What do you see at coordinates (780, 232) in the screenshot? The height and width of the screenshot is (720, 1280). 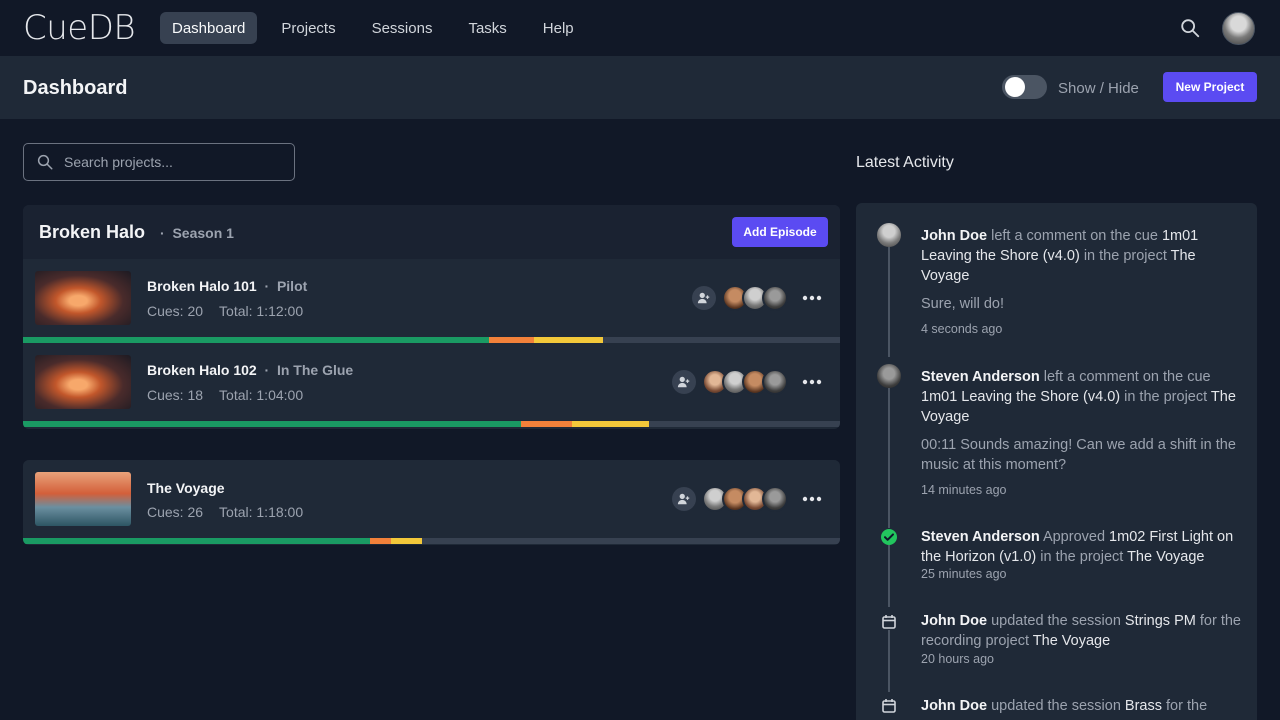 I see `add-episode-button: Add Episode` at bounding box center [780, 232].